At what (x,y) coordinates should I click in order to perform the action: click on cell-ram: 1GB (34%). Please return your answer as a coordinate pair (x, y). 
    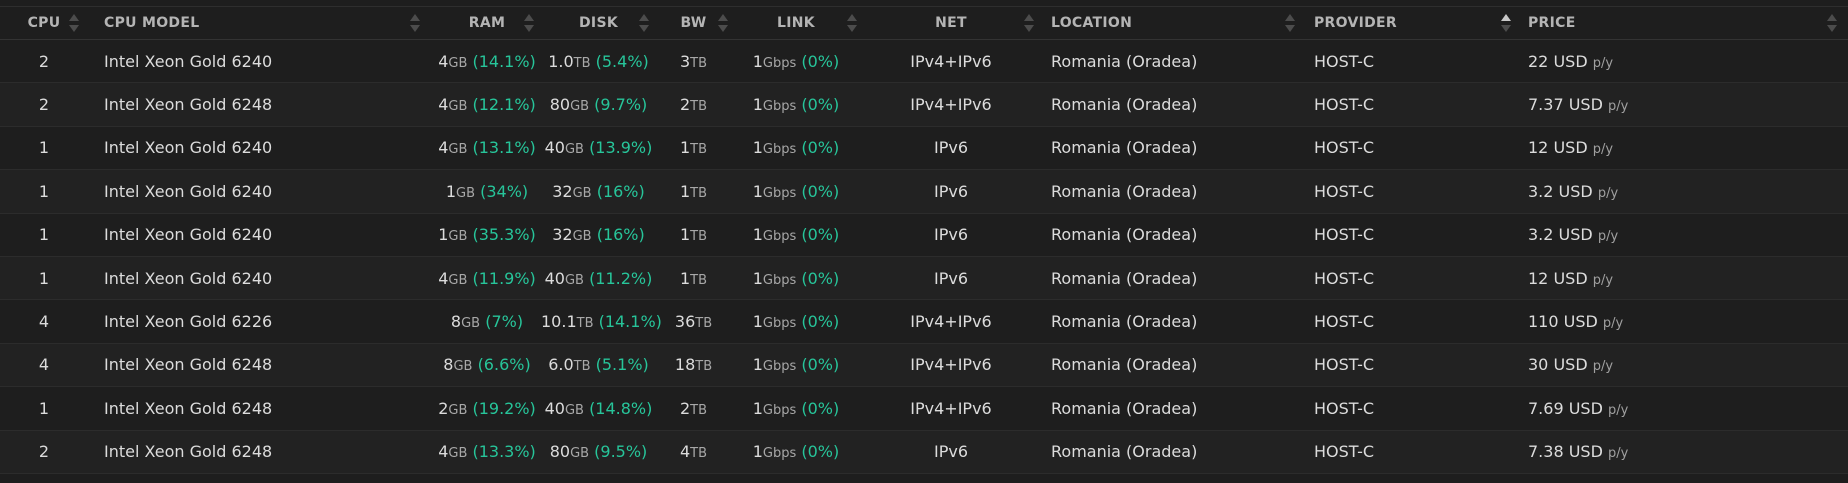
    Looking at the image, I should click on (487, 191).